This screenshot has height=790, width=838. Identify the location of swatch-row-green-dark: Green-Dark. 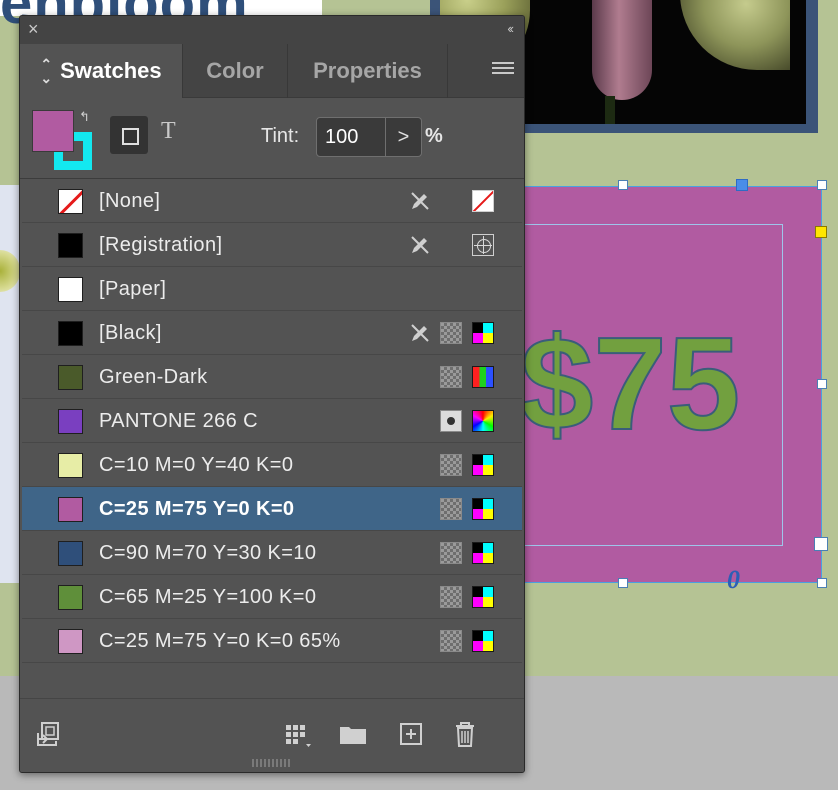
(272, 377).